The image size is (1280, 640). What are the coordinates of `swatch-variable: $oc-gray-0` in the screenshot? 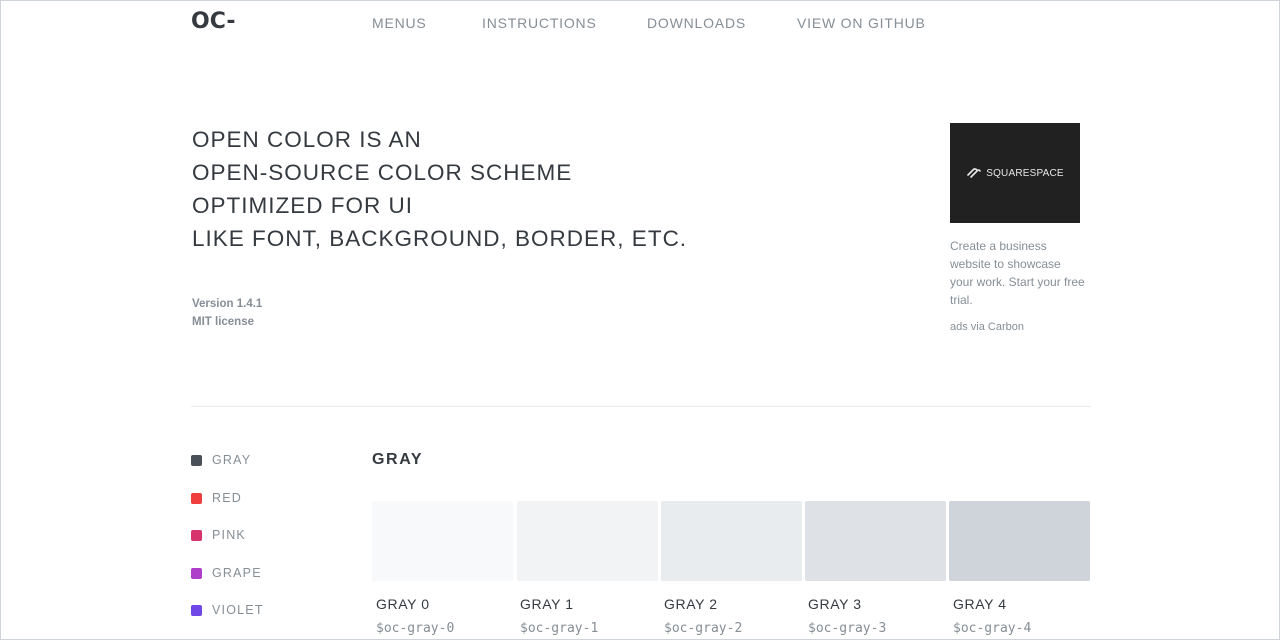 It's located at (415, 628).